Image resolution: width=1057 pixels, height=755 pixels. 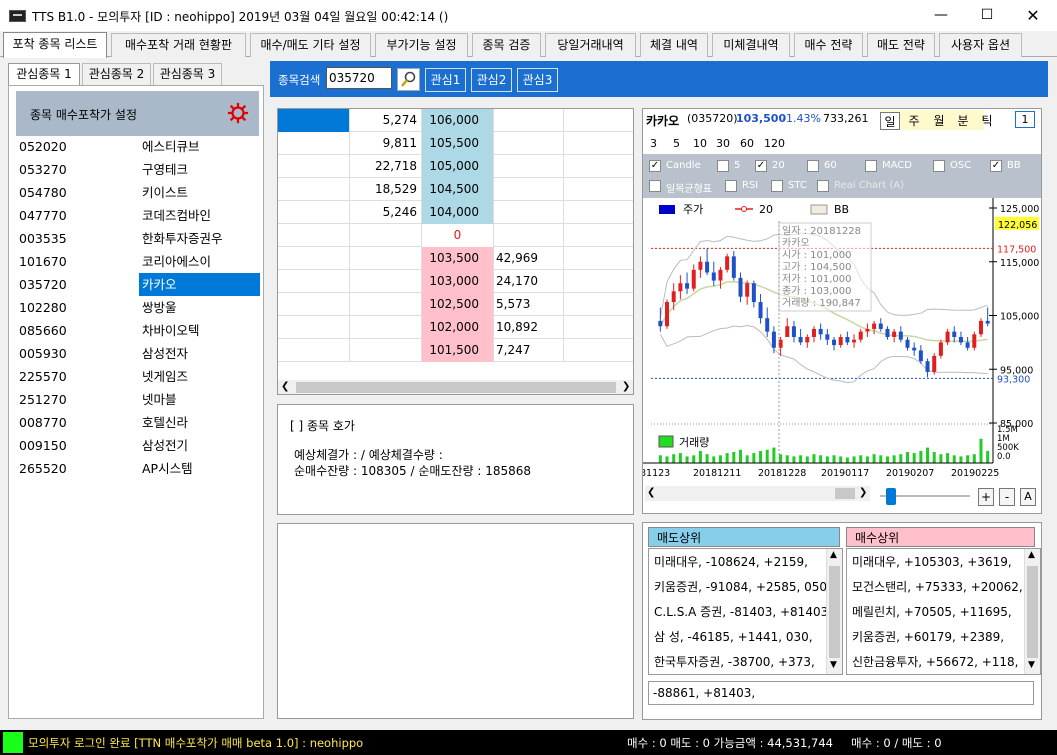 What do you see at coordinates (455, 350) in the screenshot?
I see `table-row: 101,500 7,247` at bounding box center [455, 350].